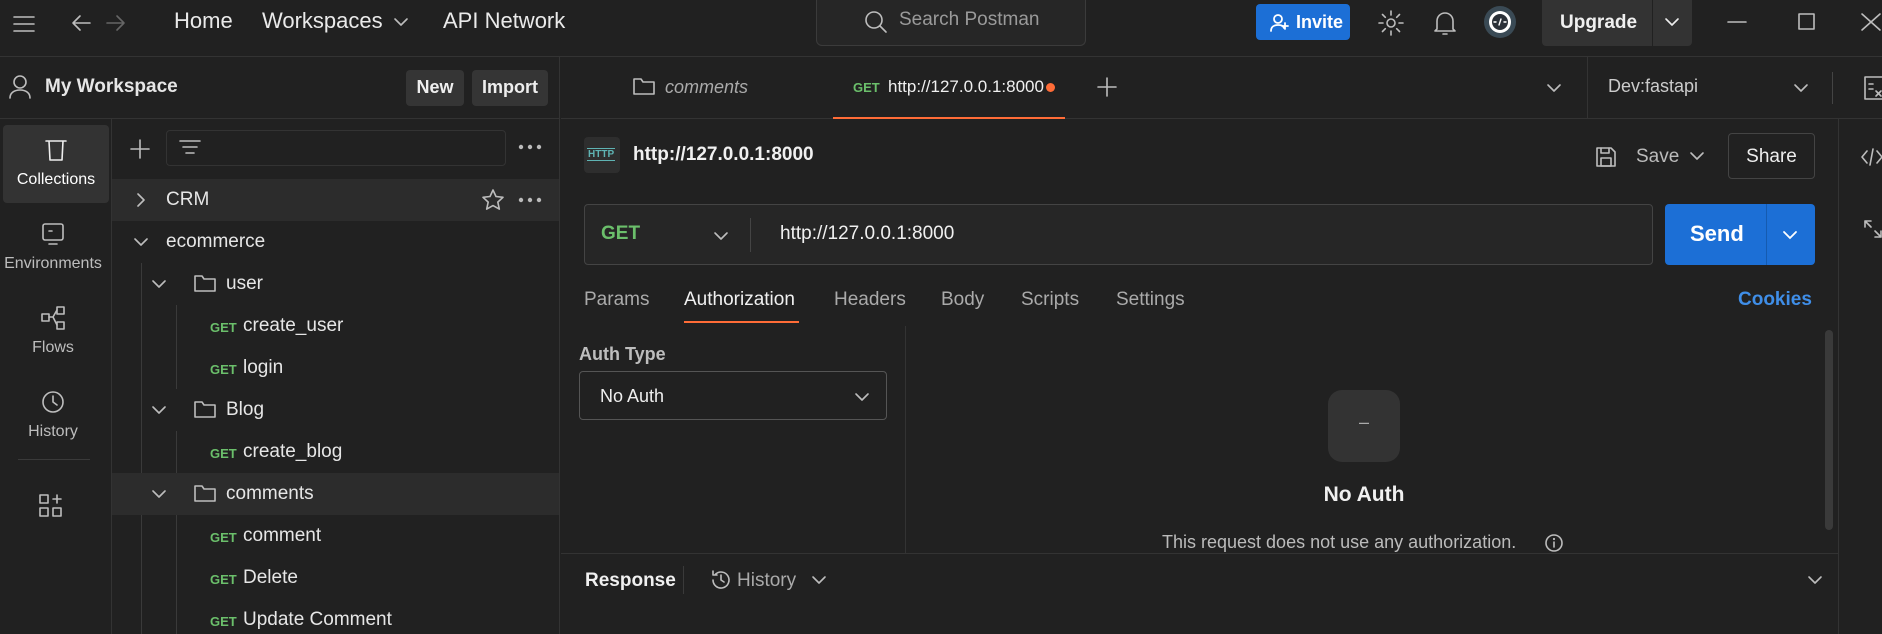 This screenshot has height=634, width=1882. What do you see at coordinates (733, 395) in the screenshot?
I see `auth-type-select: No Auth` at bounding box center [733, 395].